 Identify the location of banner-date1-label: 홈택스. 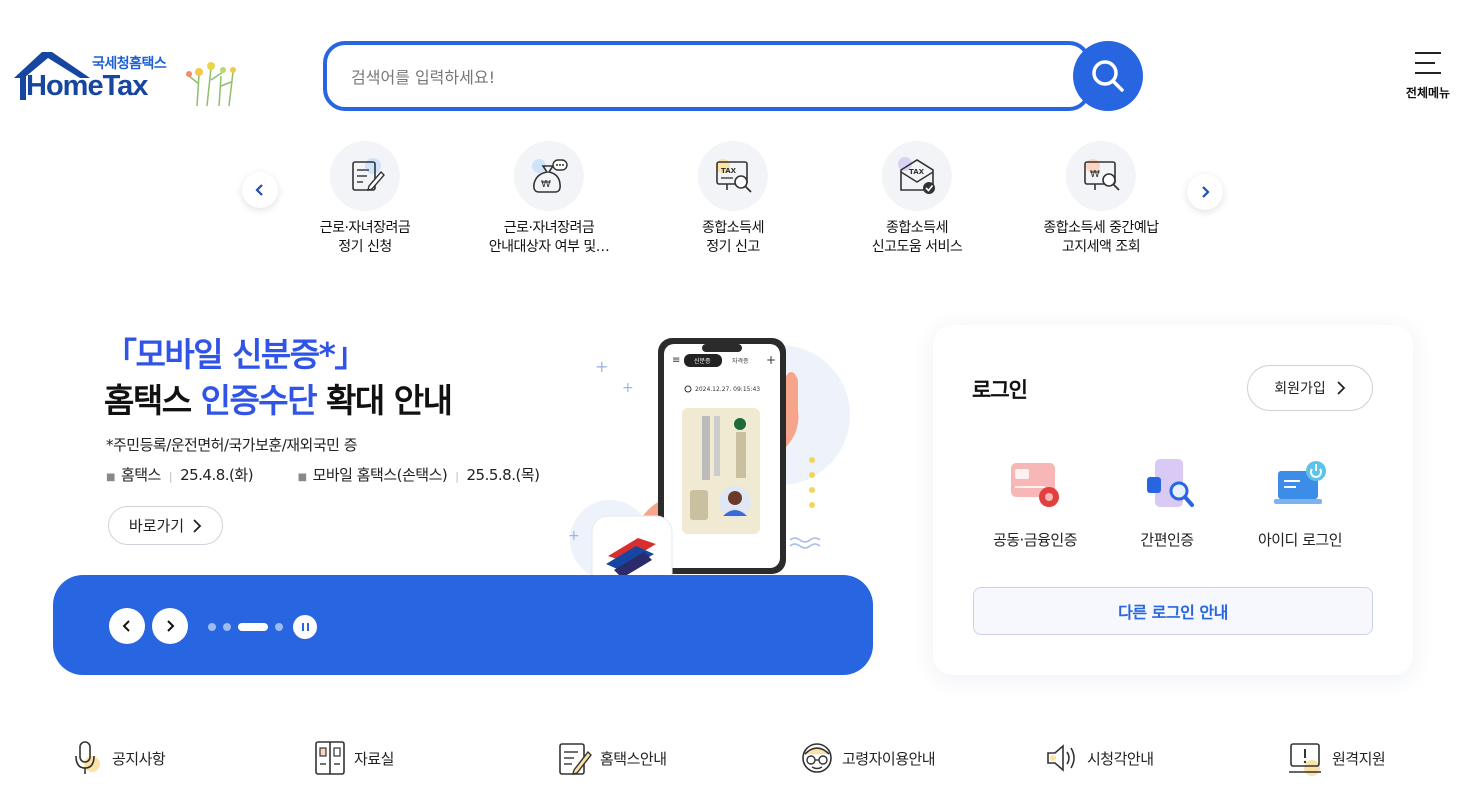
(140, 475).